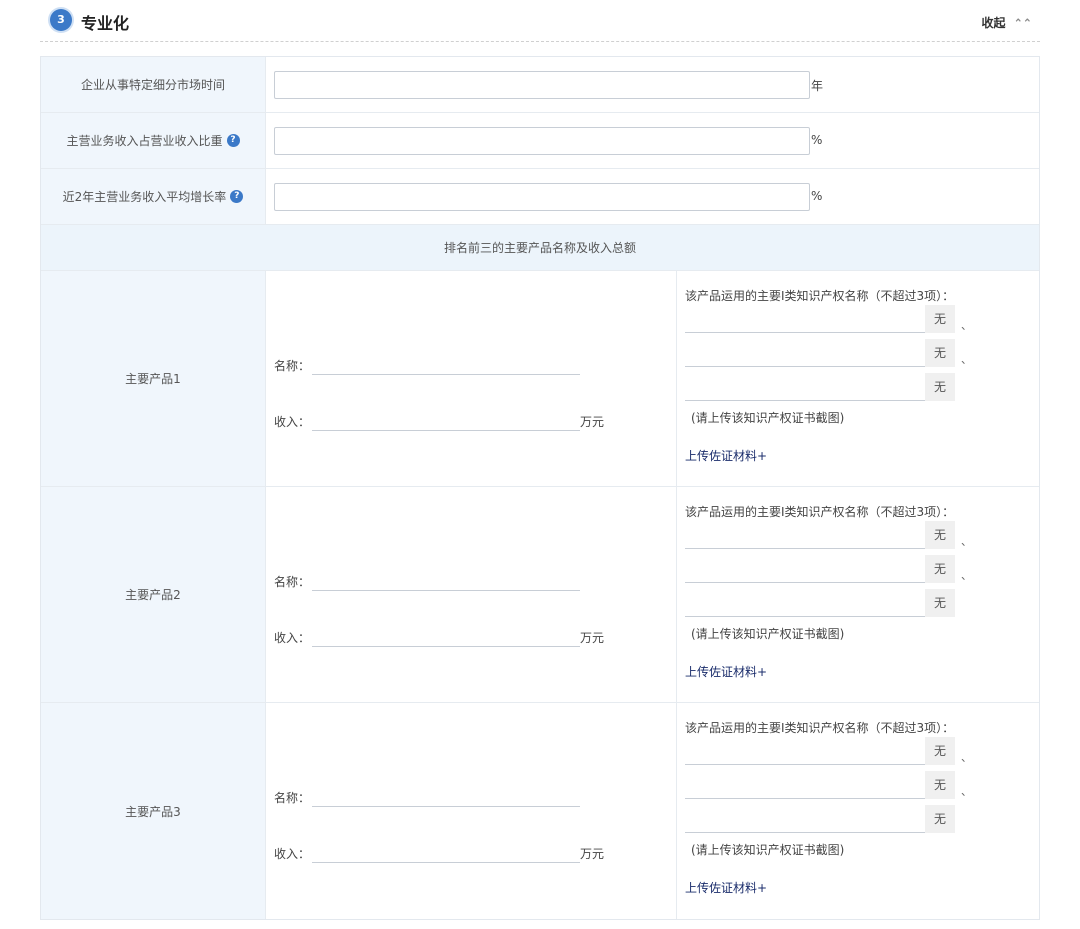  What do you see at coordinates (61, 20) in the screenshot?
I see `step-number-badge: 3` at bounding box center [61, 20].